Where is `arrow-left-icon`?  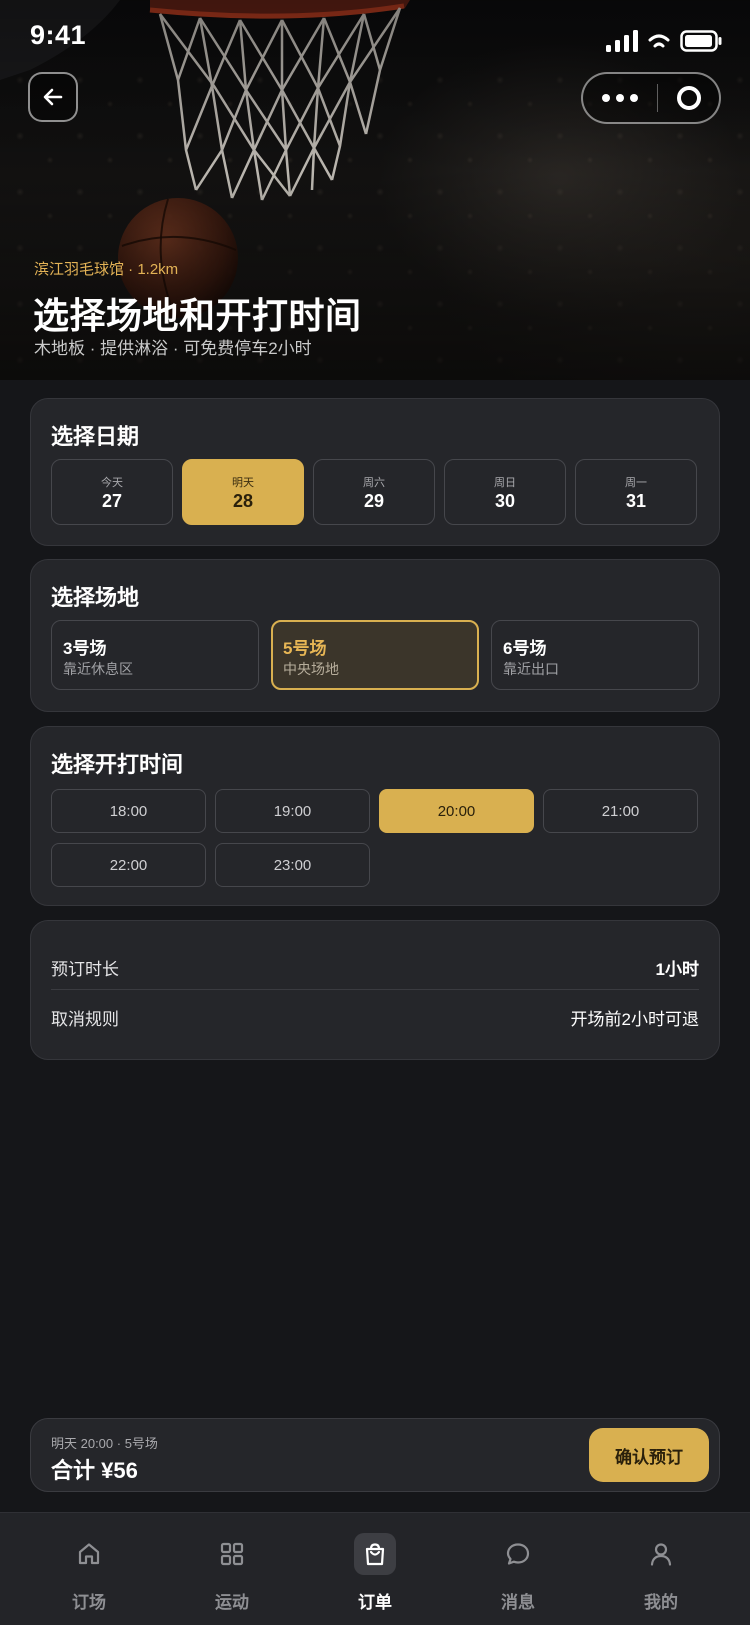
arrow-left-icon is located at coordinates (53, 97).